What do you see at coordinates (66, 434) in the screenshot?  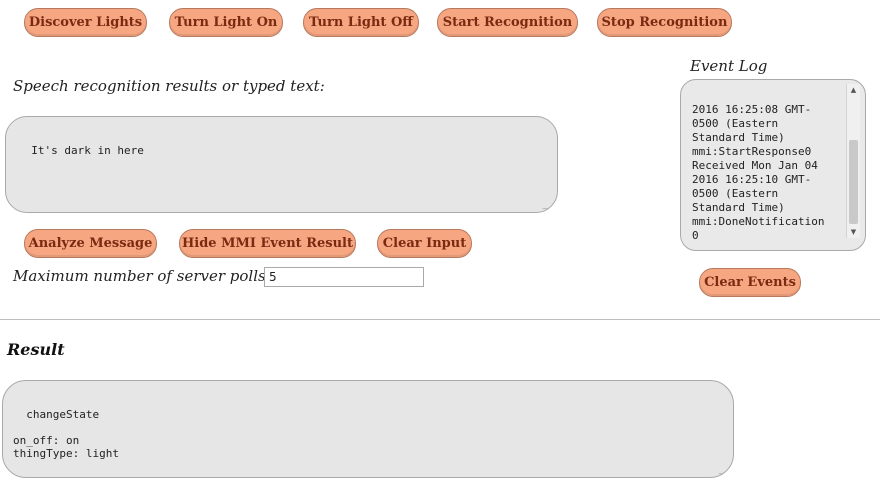 I see `result-text: changeState on_off: on thingType: light` at bounding box center [66, 434].